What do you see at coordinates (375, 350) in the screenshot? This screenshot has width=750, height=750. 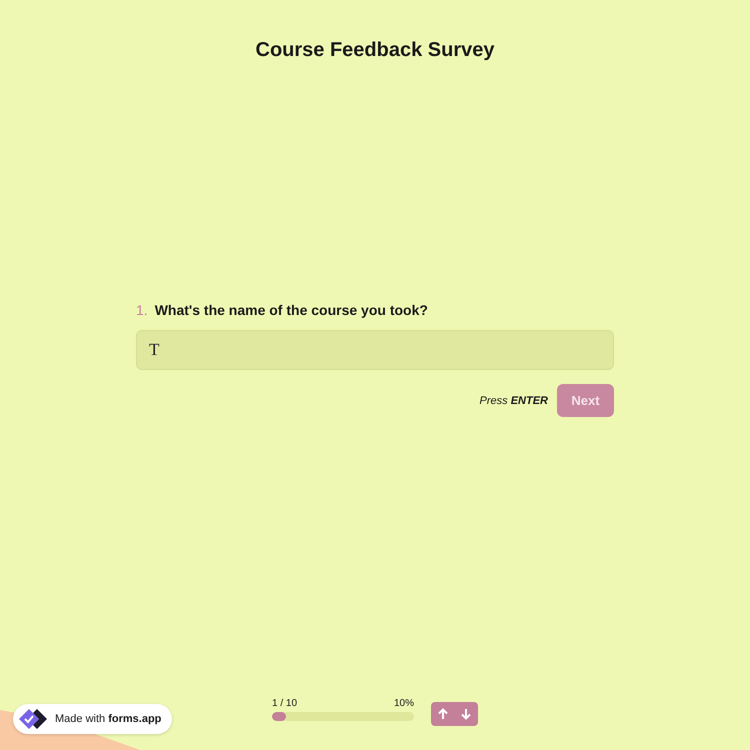 I see `answer-field: T` at bounding box center [375, 350].